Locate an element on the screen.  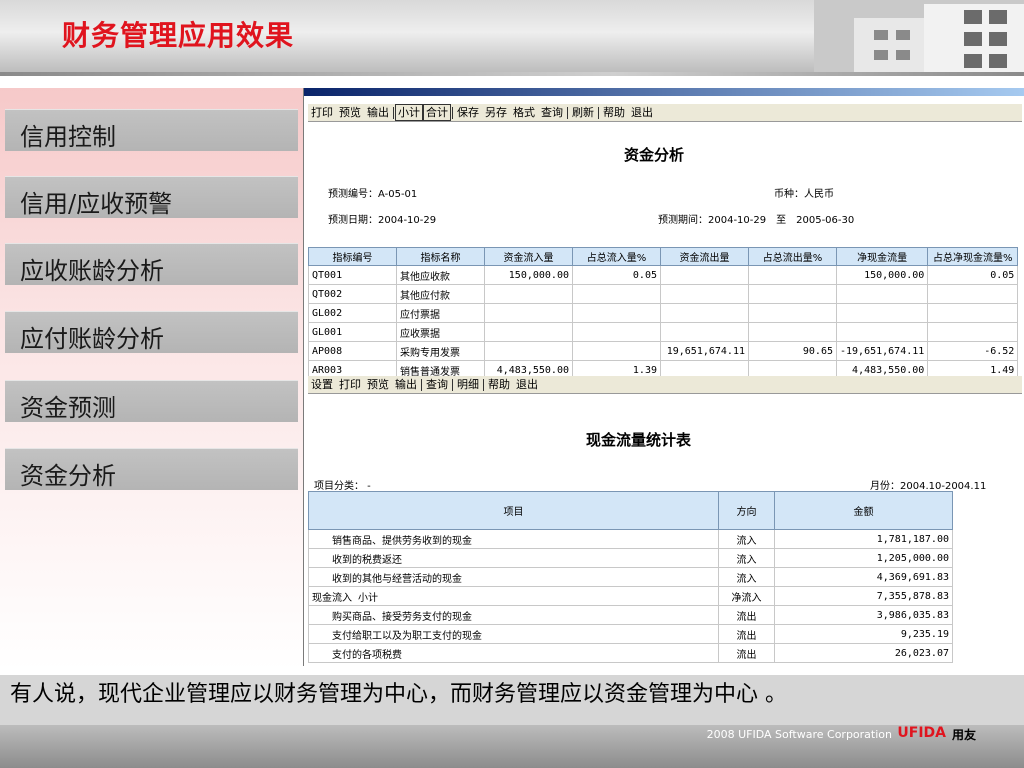
sidebar-item-credit-warning: 信用/应收预警 is located at coordinates (151, 197).